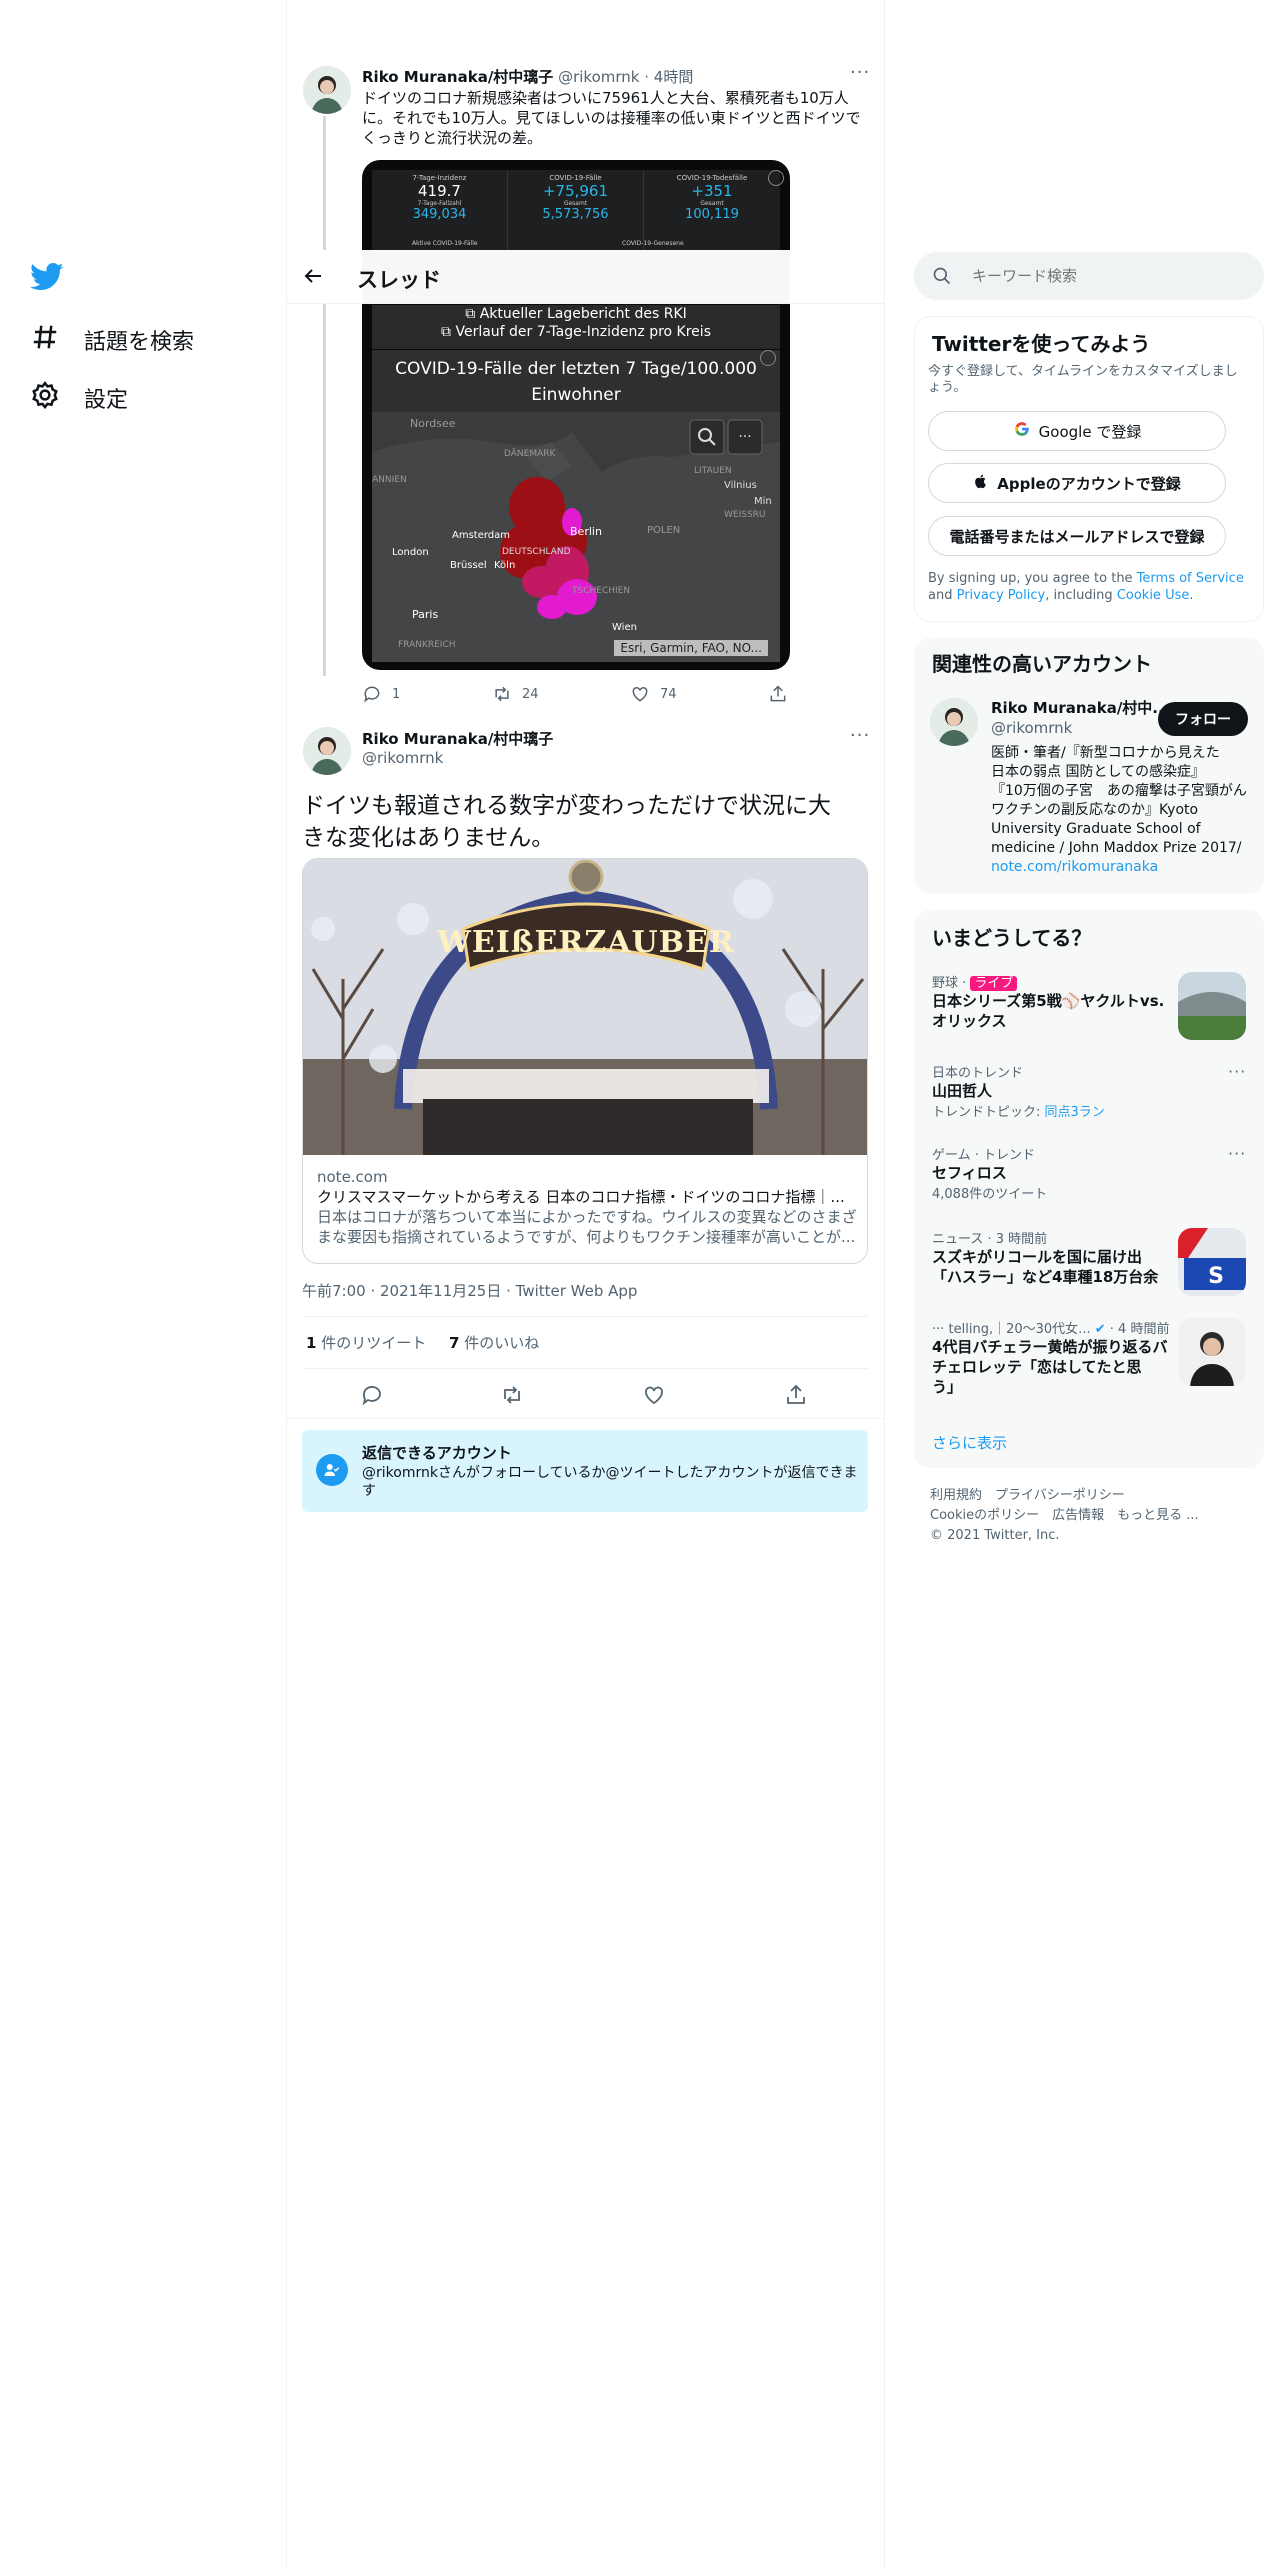 Image resolution: width=1284 pixels, height=2568 pixels. Describe the element at coordinates (884, 1284) in the screenshot. I see `column-divider-right` at that location.